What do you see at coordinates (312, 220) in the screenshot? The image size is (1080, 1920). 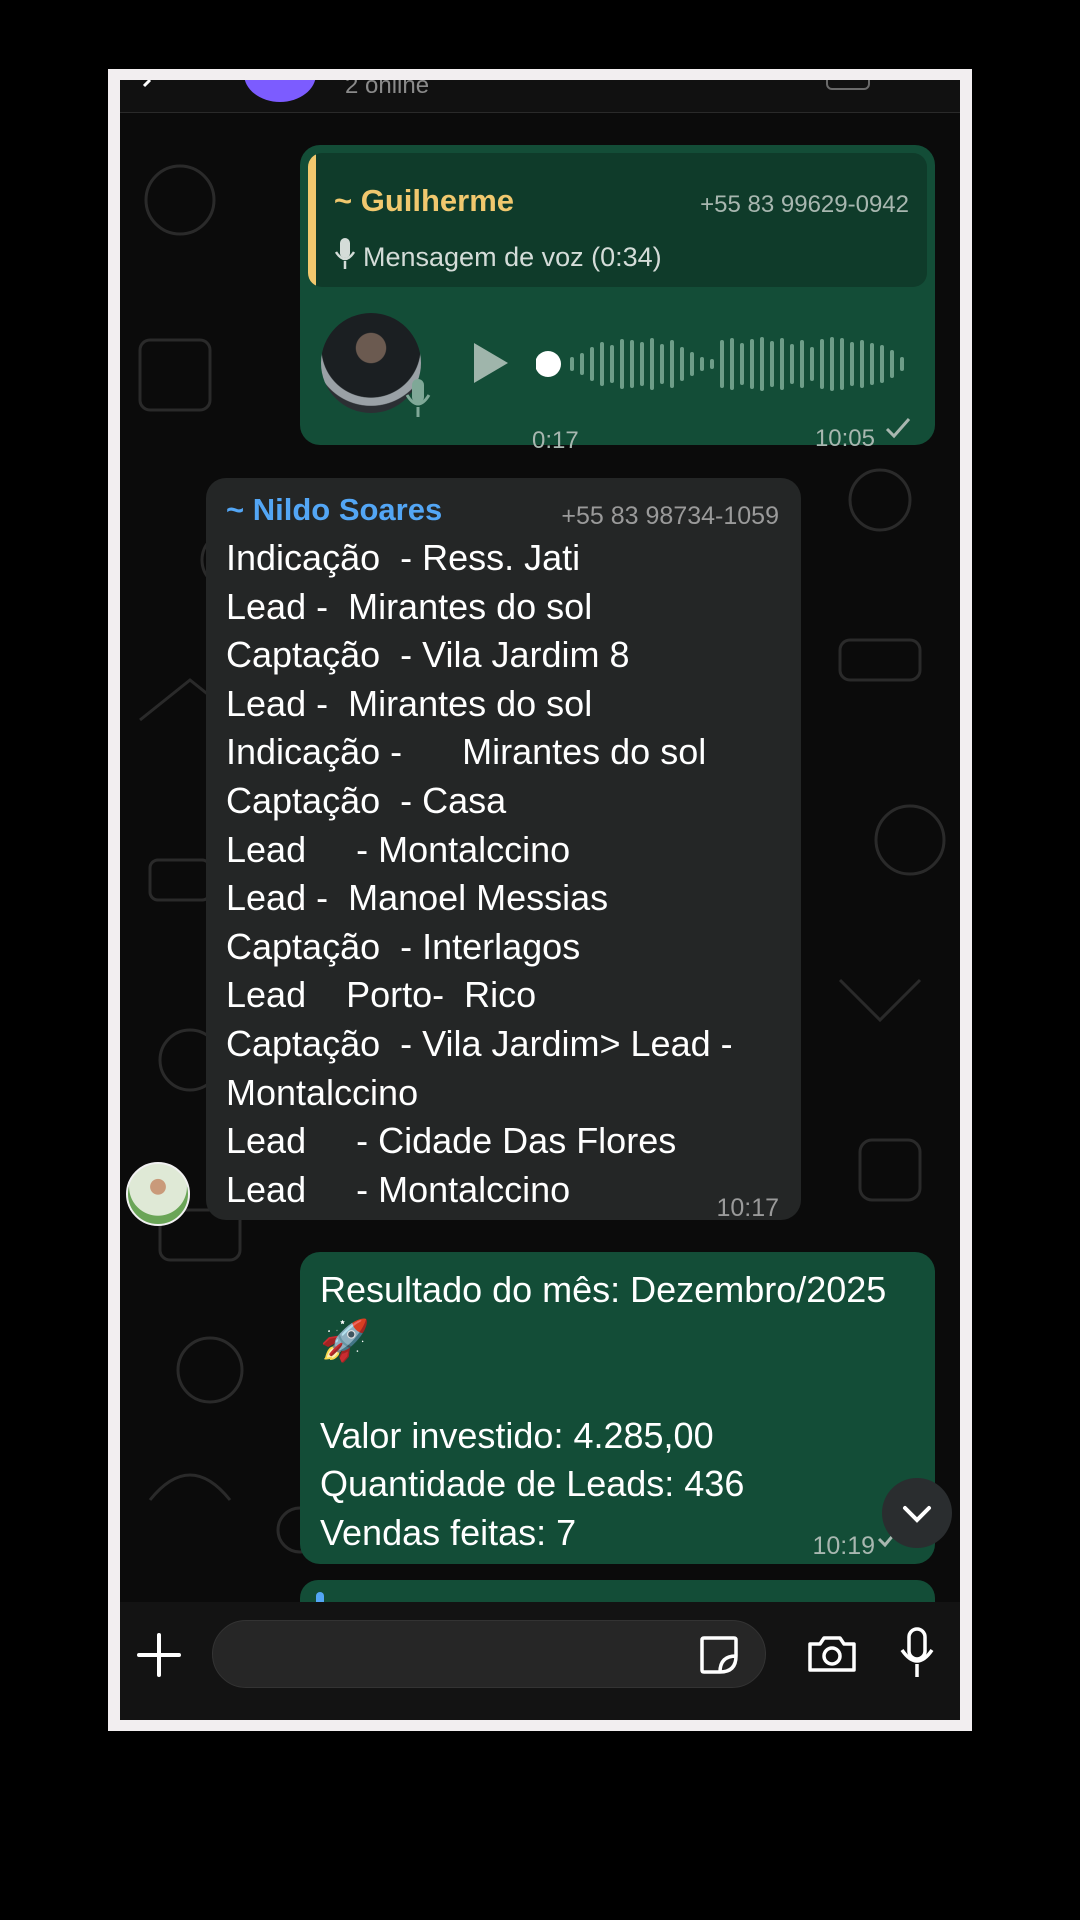 I see `quote-accent-bar` at bounding box center [312, 220].